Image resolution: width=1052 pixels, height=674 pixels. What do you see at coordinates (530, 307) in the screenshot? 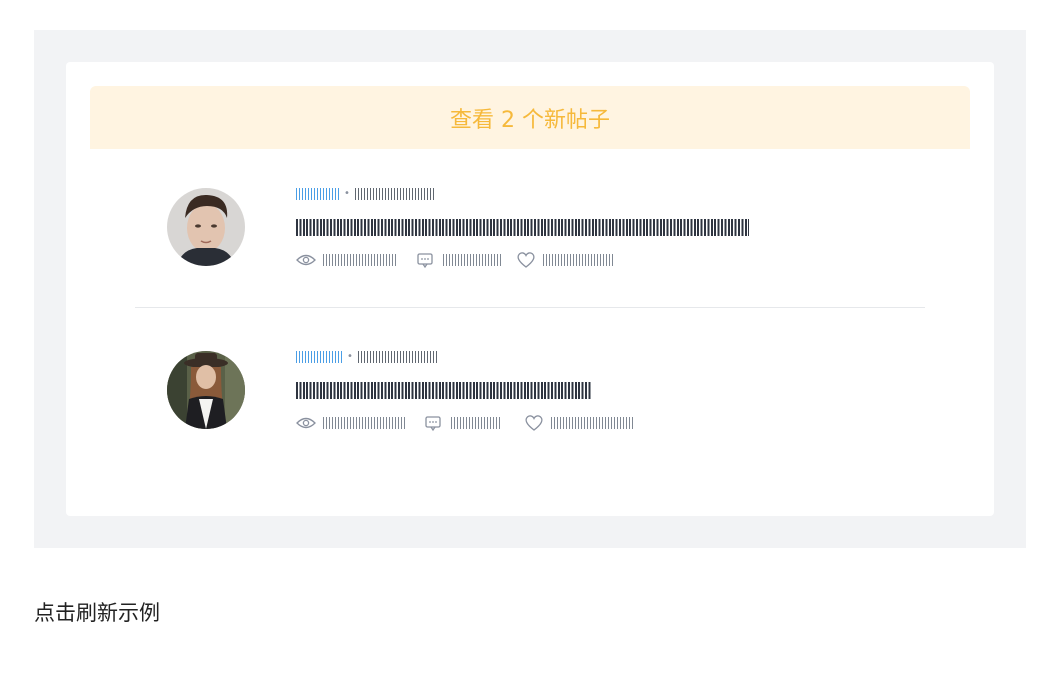
I see `post-divider` at bounding box center [530, 307].